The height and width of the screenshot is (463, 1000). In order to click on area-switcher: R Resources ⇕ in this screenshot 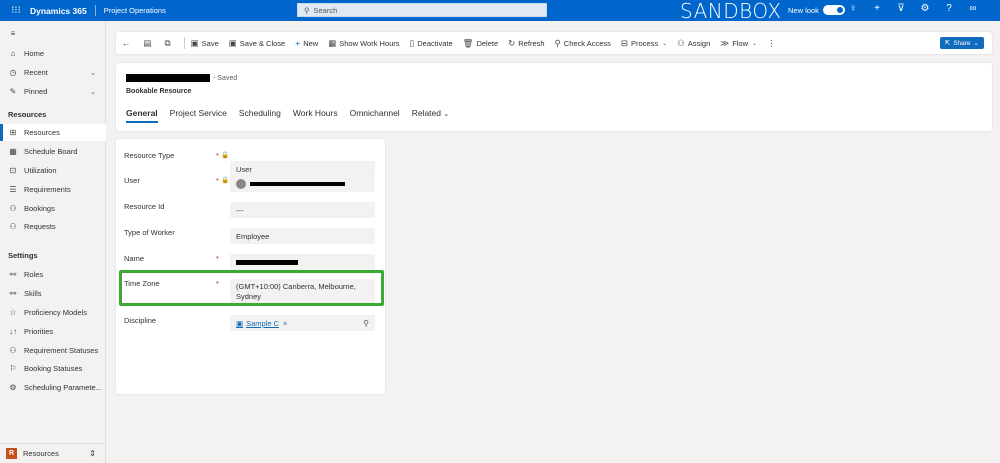, I will do `click(53, 453)`.